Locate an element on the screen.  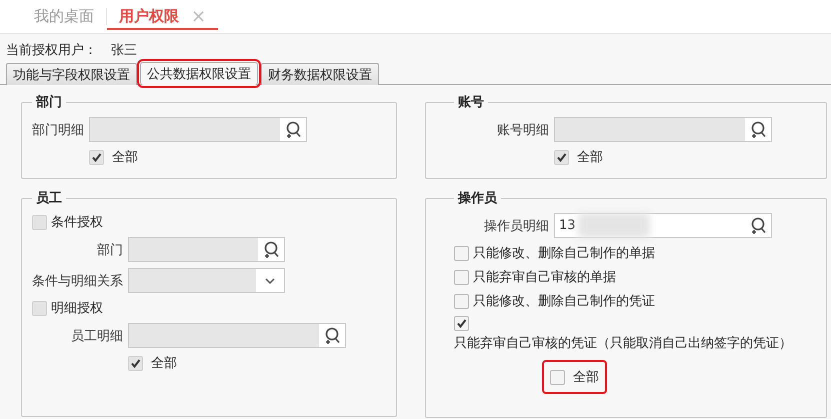
settings-tab: 公共数据权限设置 is located at coordinates (199, 73).